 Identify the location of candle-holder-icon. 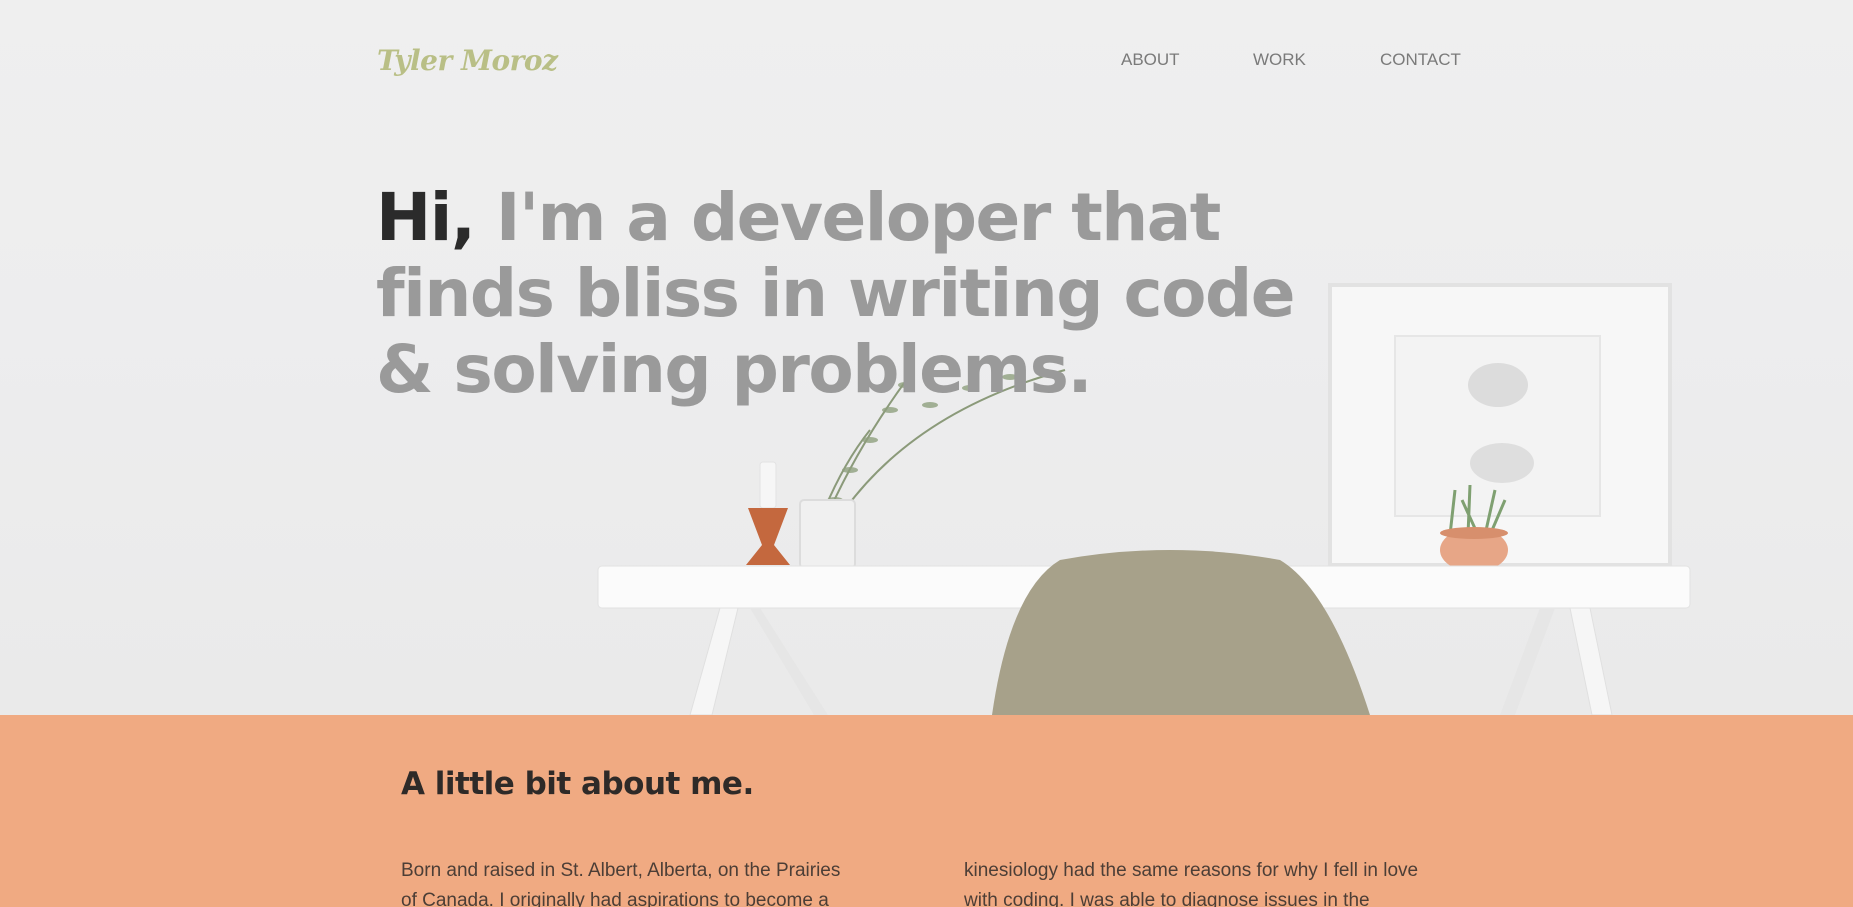
(768, 513).